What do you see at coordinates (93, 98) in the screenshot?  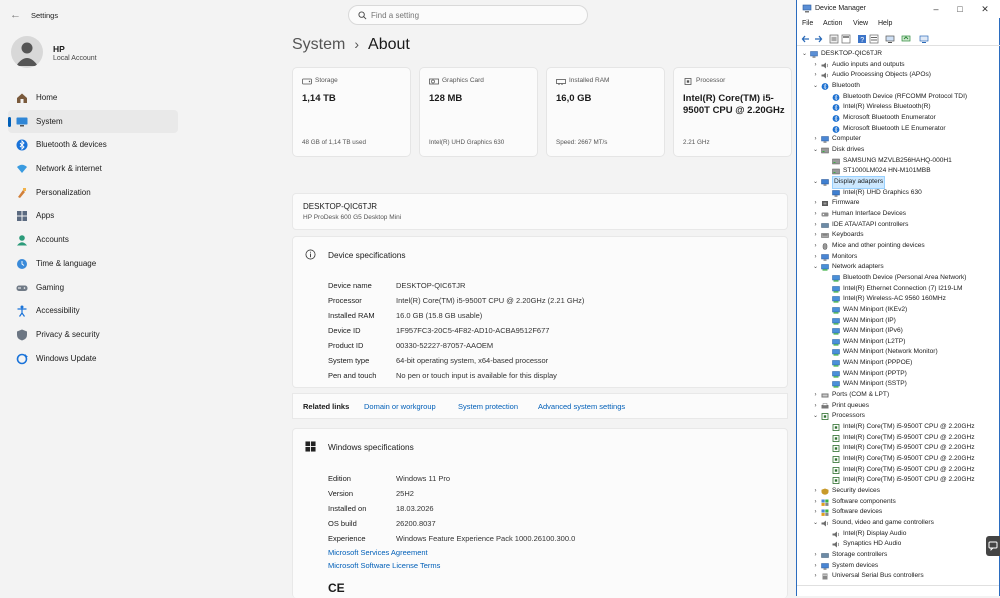 I see `sidebar-item-home: Home` at bounding box center [93, 98].